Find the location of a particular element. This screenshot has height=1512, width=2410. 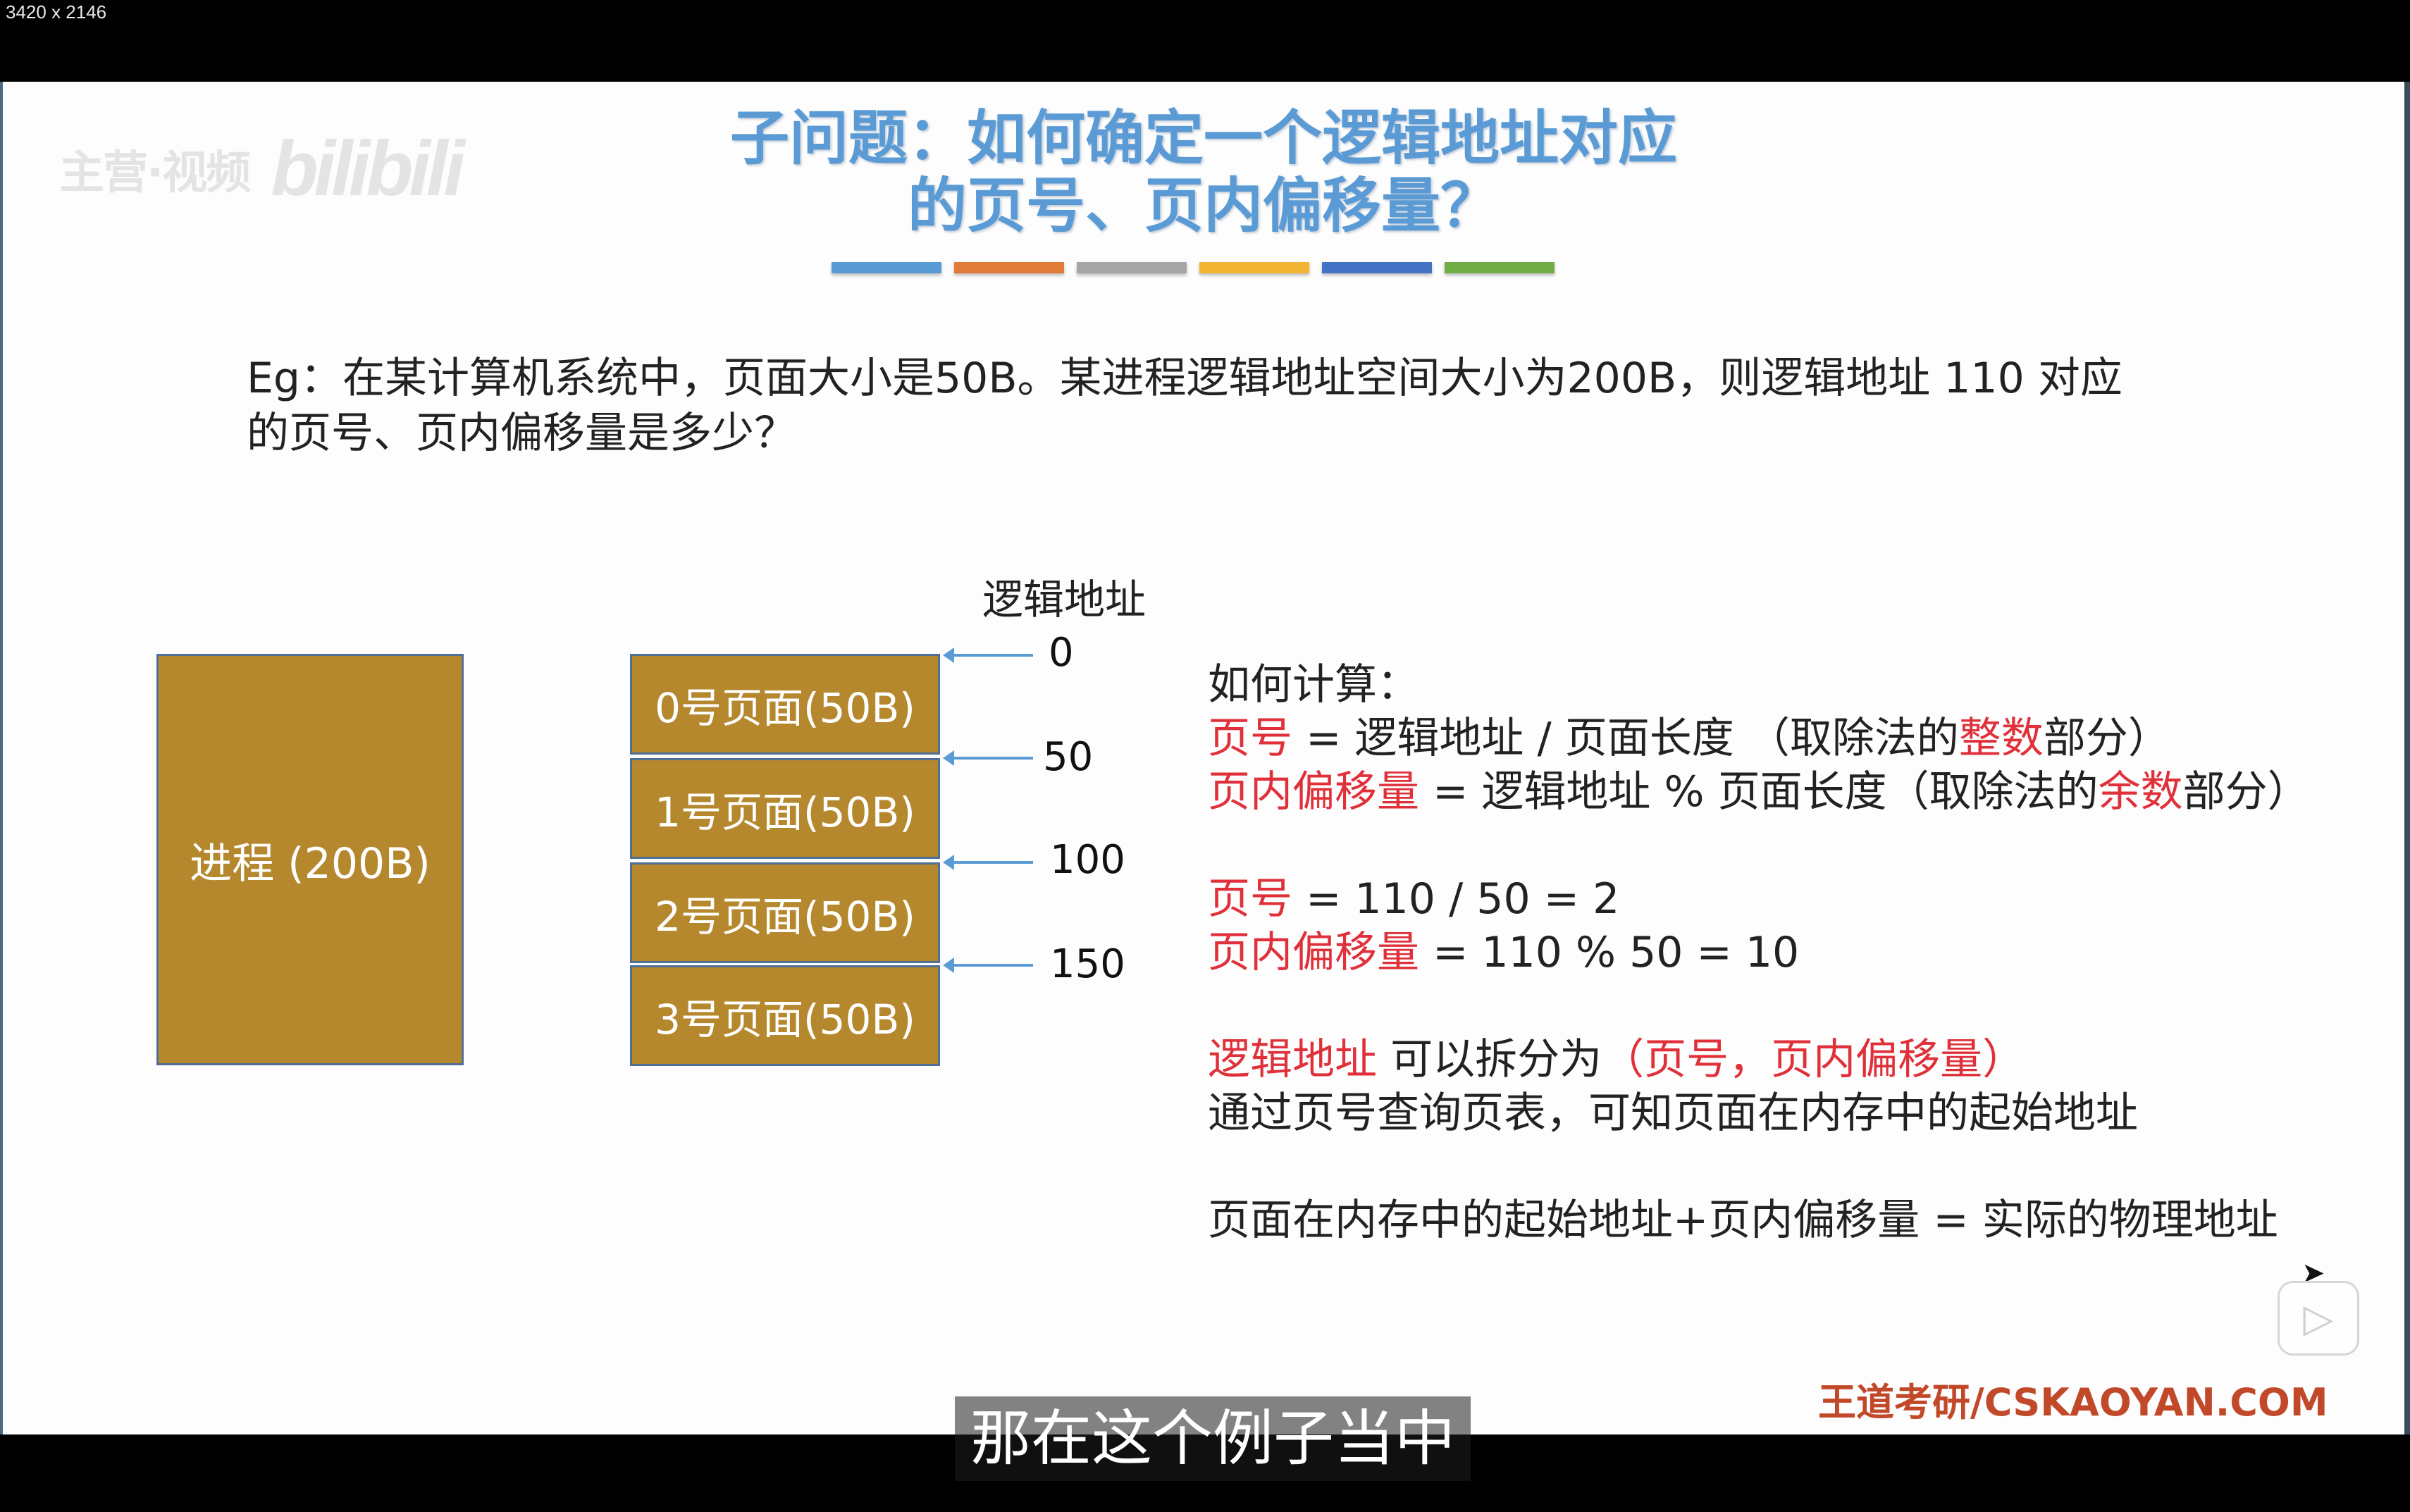

formula-text: = 逻辑地址 / 页面长度 （取除法的 is located at coordinates (1626, 738).